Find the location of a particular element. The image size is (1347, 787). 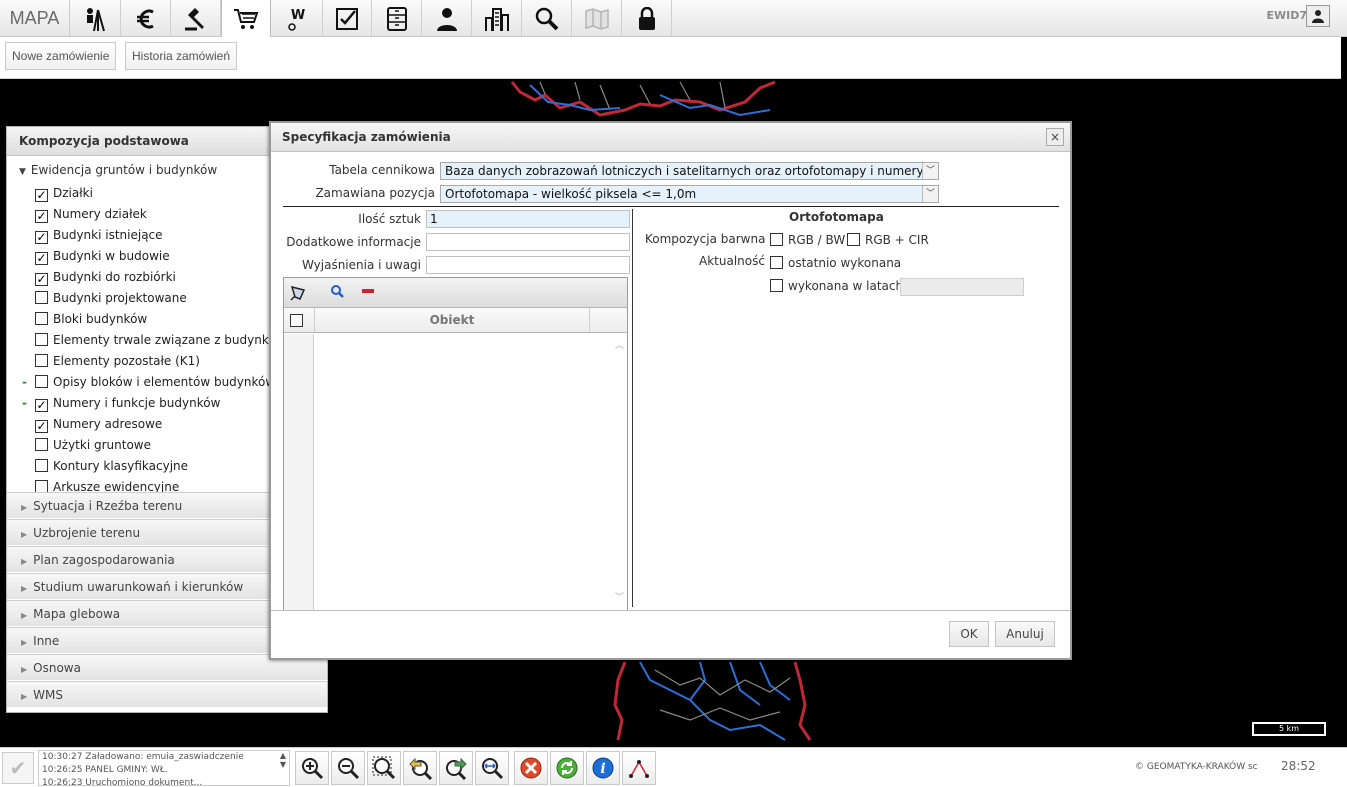

zoom-extent-icon is located at coordinates (492, 768).